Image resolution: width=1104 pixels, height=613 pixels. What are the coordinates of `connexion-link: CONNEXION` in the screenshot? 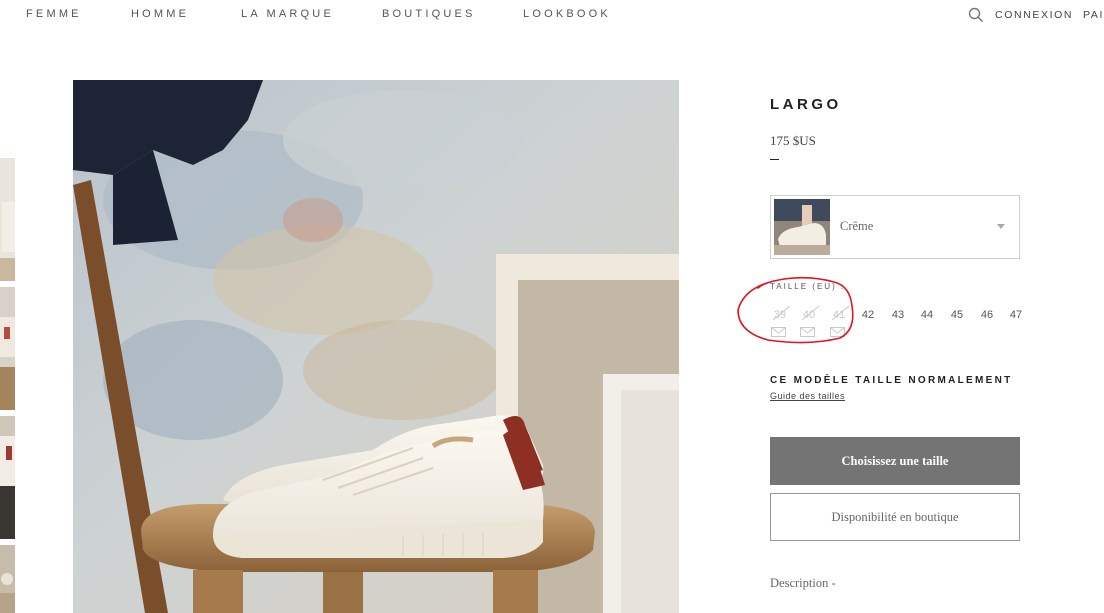 It's located at (1034, 15).